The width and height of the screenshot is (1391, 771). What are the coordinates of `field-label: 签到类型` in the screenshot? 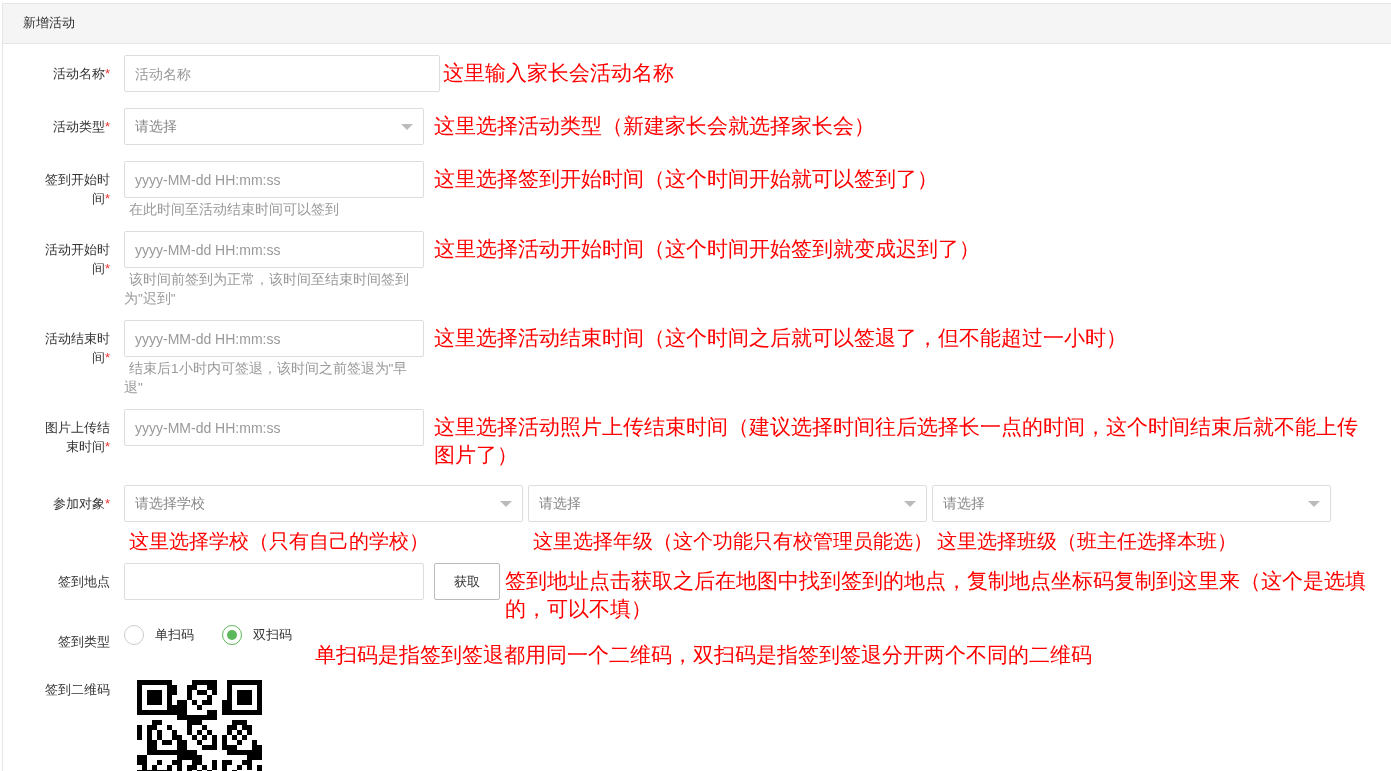 It's located at (83, 642).